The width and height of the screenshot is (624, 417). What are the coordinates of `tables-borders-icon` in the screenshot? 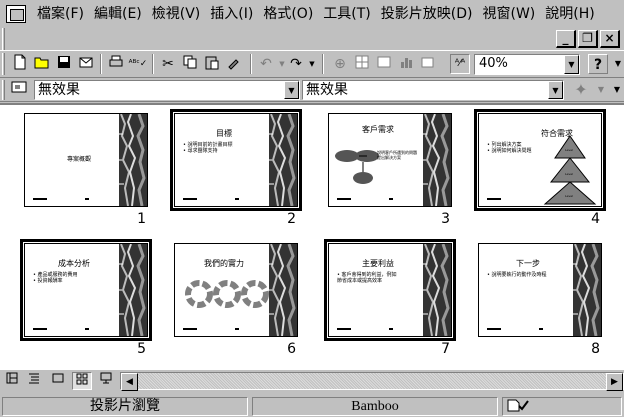 It's located at (362, 64).